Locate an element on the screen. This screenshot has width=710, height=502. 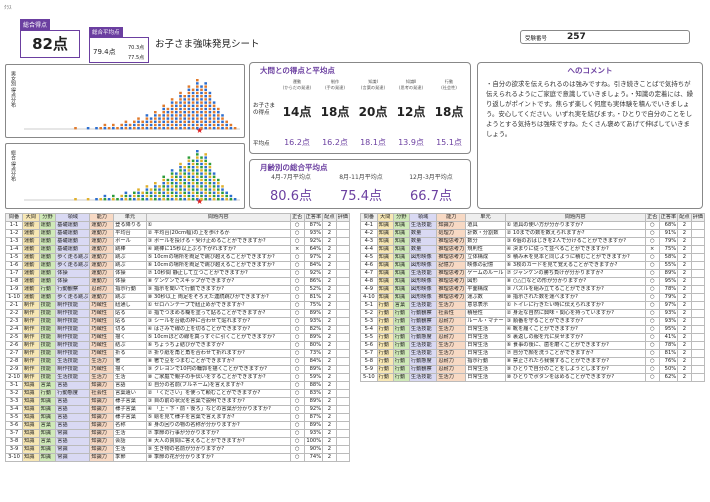
table-cell: 81% is located at coordinates (313, 297).